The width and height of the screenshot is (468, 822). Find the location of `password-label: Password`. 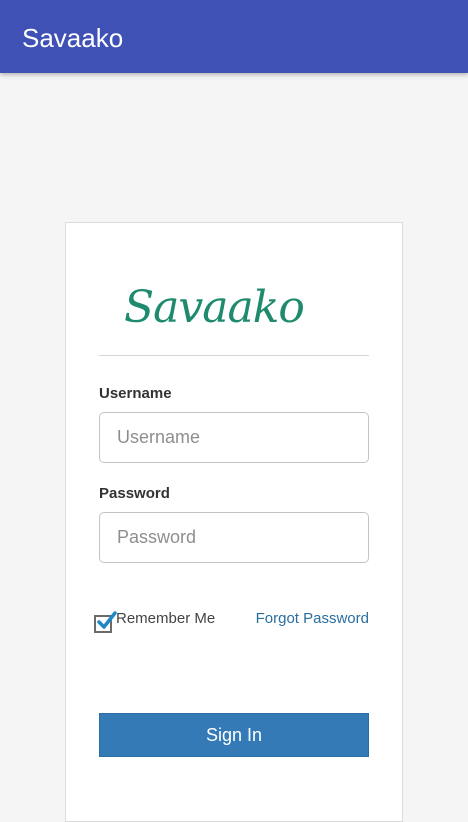

password-label: Password is located at coordinates (134, 493).